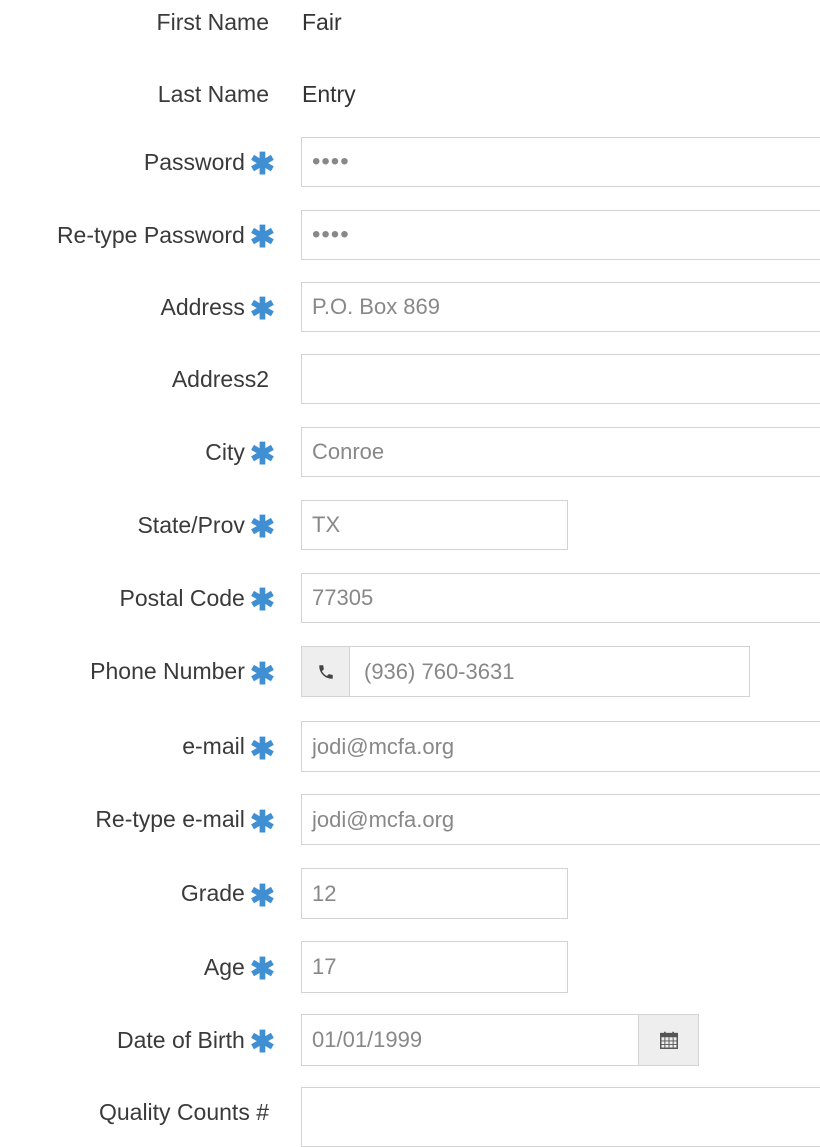 Image resolution: width=820 pixels, height=1147 pixels. Describe the element at coordinates (560, 746) in the screenshot. I see `email-input: jodi@mcfa.org` at that location.